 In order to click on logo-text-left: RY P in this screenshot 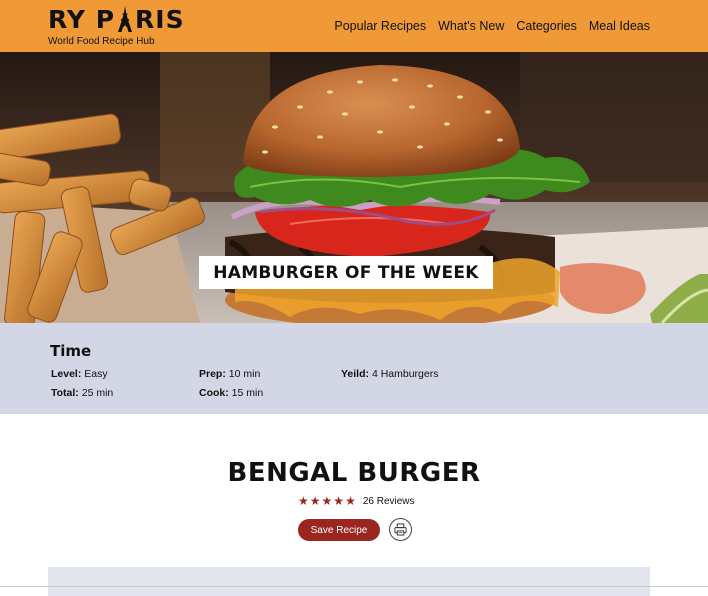, I will do `click(82, 19)`.